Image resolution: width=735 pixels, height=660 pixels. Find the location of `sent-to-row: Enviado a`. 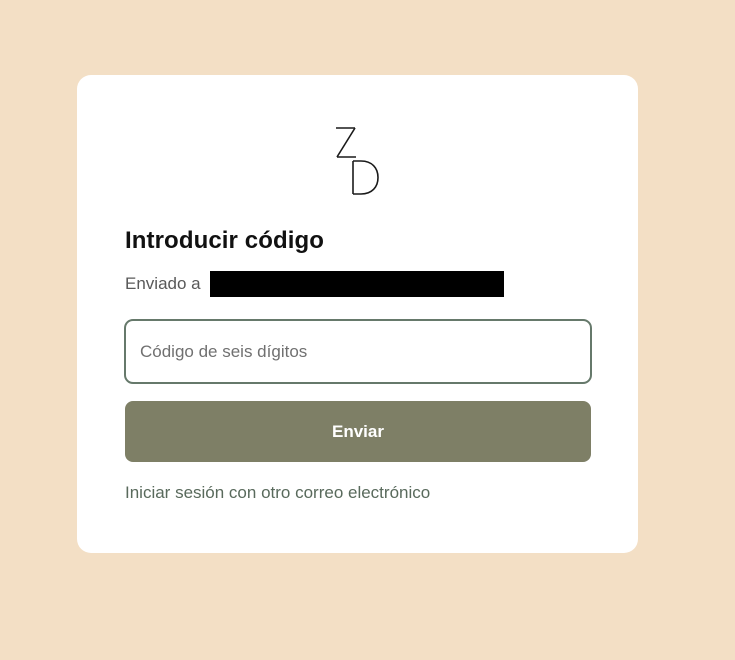

sent-to-row: Enviado a is located at coordinates (314, 284).